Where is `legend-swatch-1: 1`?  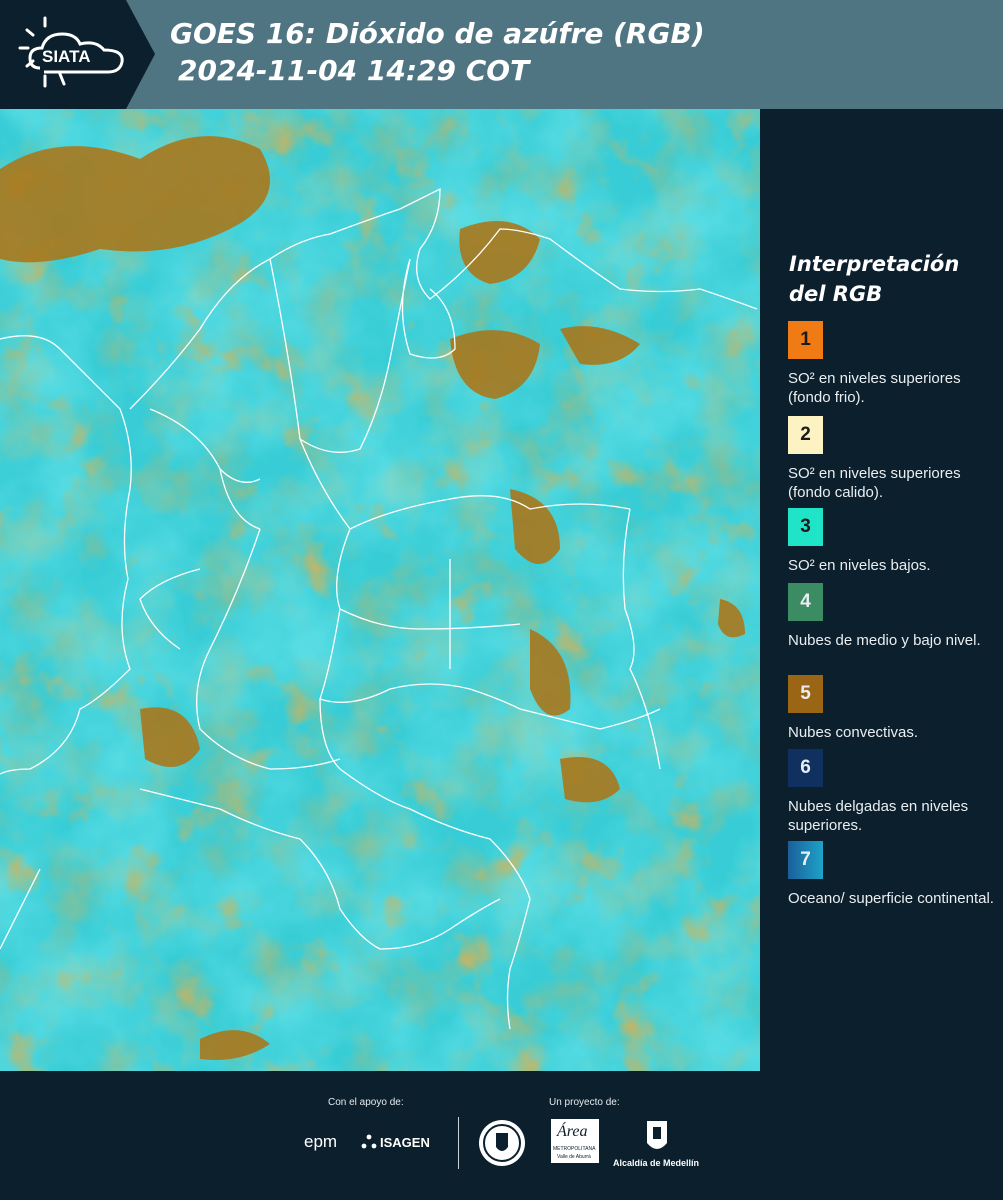
legend-swatch-1: 1 is located at coordinates (805, 340).